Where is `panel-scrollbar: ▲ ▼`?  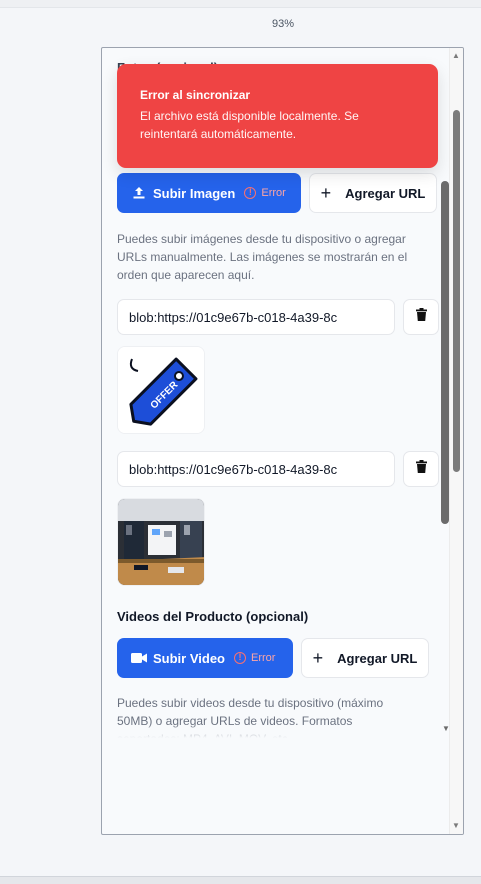
panel-scrollbar: ▲ ▼ is located at coordinates (456, 441).